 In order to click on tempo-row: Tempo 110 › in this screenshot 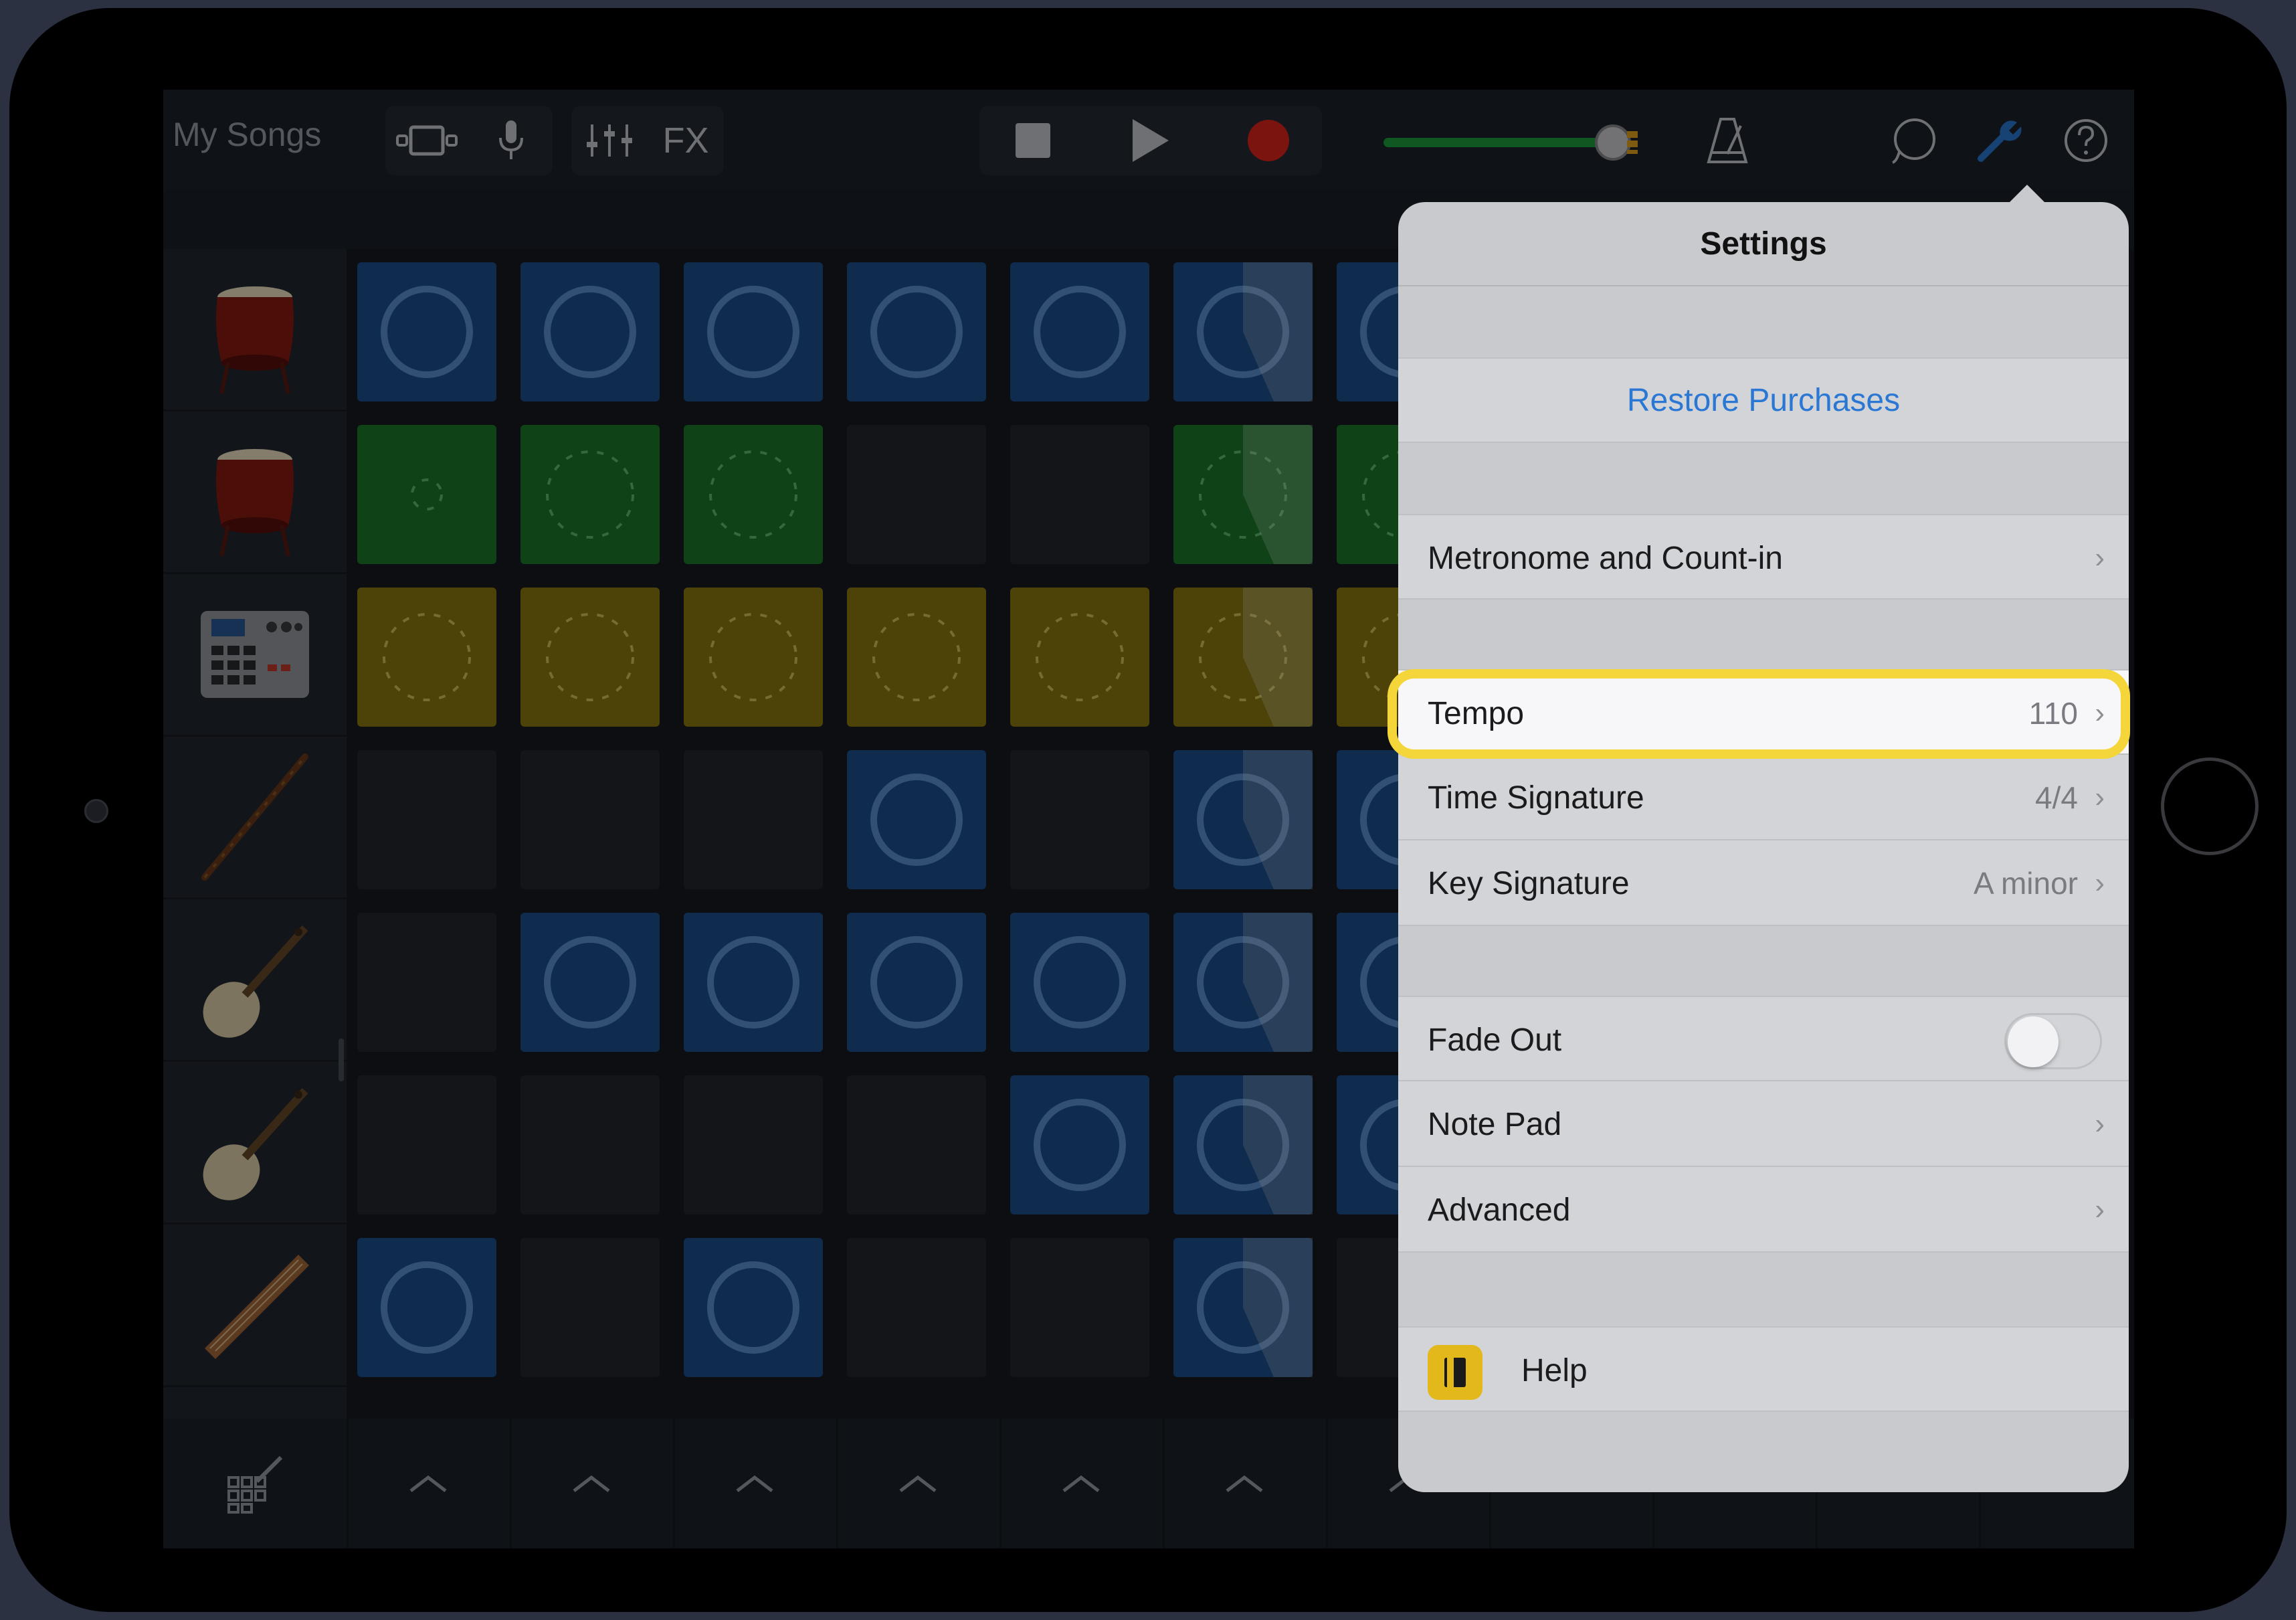, I will do `click(1763, 712)`.